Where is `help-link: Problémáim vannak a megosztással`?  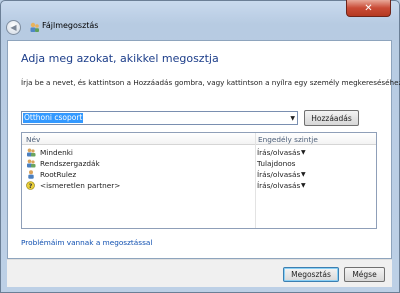
help-link: Problémáim vannak a megosztással is located at coordinates (86, 242).